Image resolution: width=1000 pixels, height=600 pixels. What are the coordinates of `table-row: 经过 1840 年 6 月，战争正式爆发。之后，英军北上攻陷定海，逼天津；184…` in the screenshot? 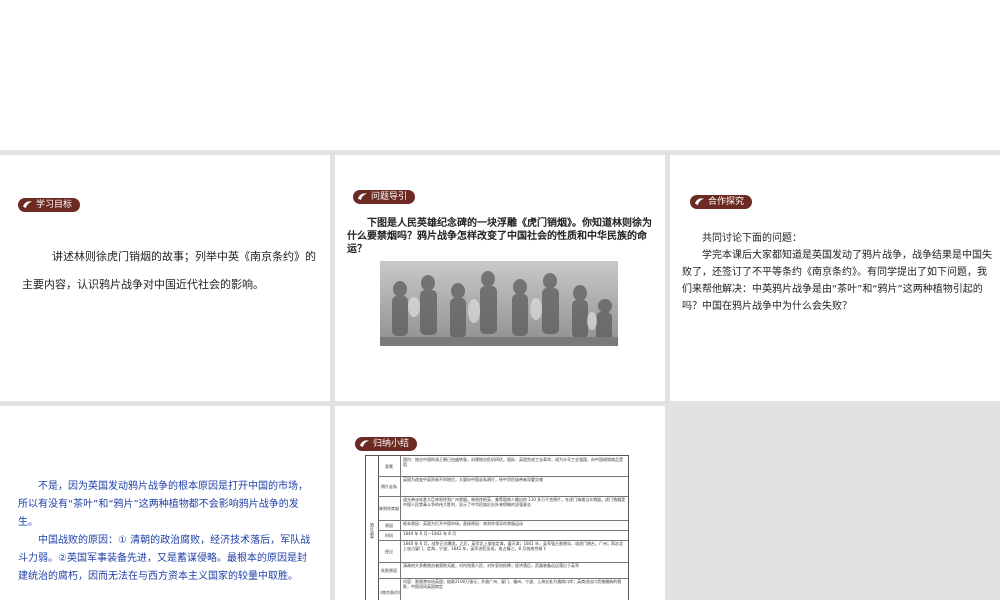 It's located at (503, 551).